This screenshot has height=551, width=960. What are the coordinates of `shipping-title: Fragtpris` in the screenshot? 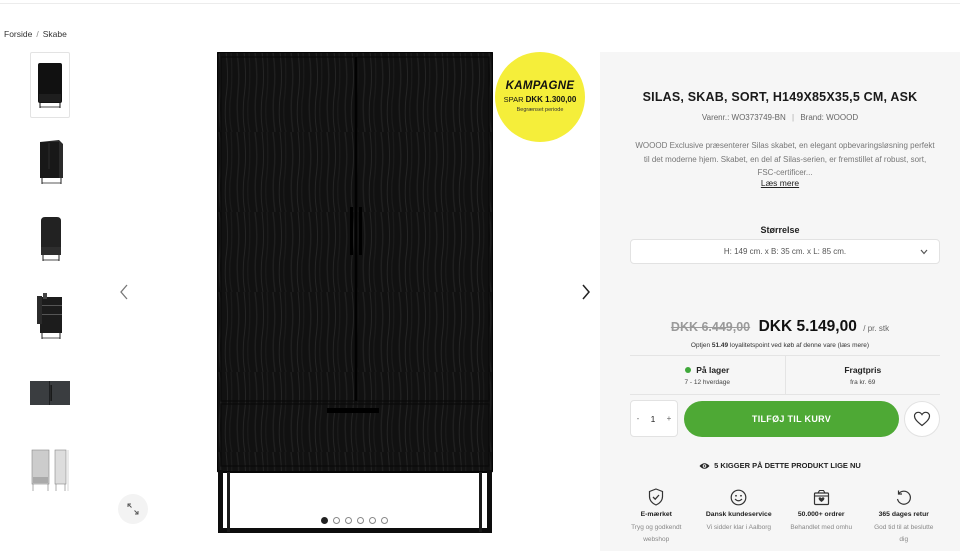 It's located at (863, 370).